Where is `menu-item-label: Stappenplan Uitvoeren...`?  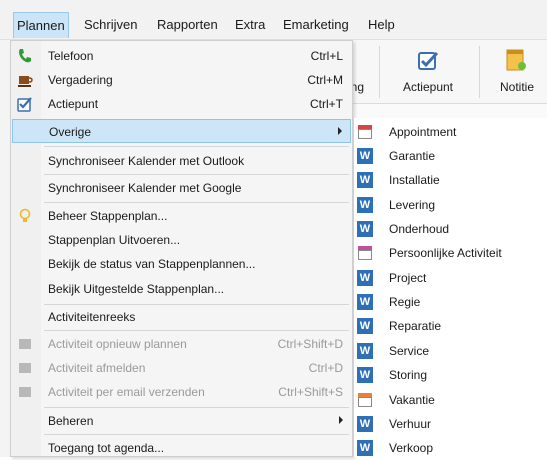
menu-item-label: Stappenplan Uitvoeren... is located at coordinates (114, 240).